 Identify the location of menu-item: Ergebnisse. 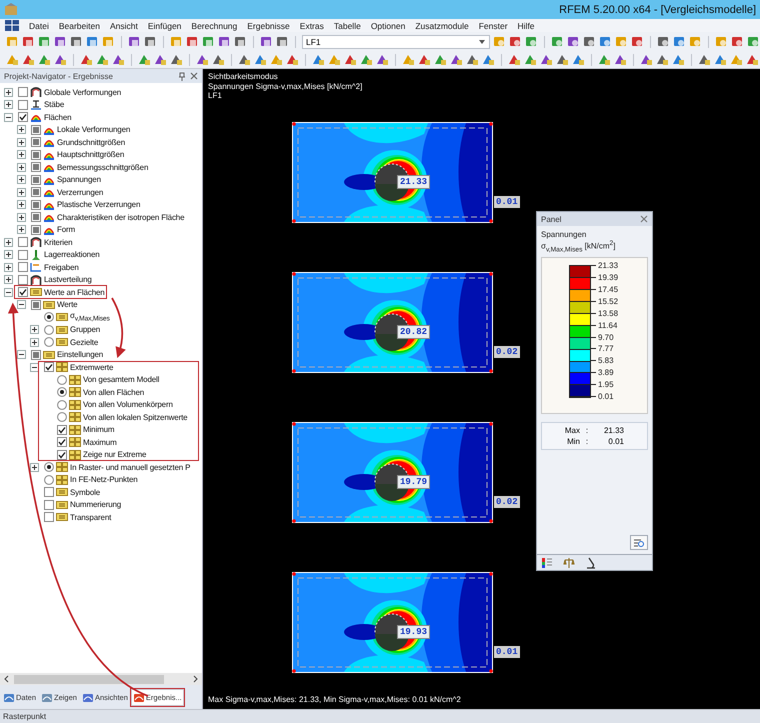
(268, 25).